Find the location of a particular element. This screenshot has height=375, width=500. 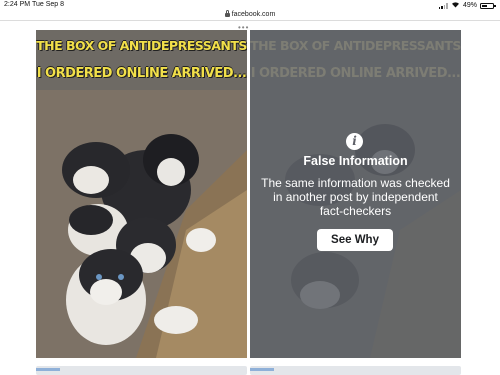

status-time: 2:24 PM is located at coordinates (17, 4).